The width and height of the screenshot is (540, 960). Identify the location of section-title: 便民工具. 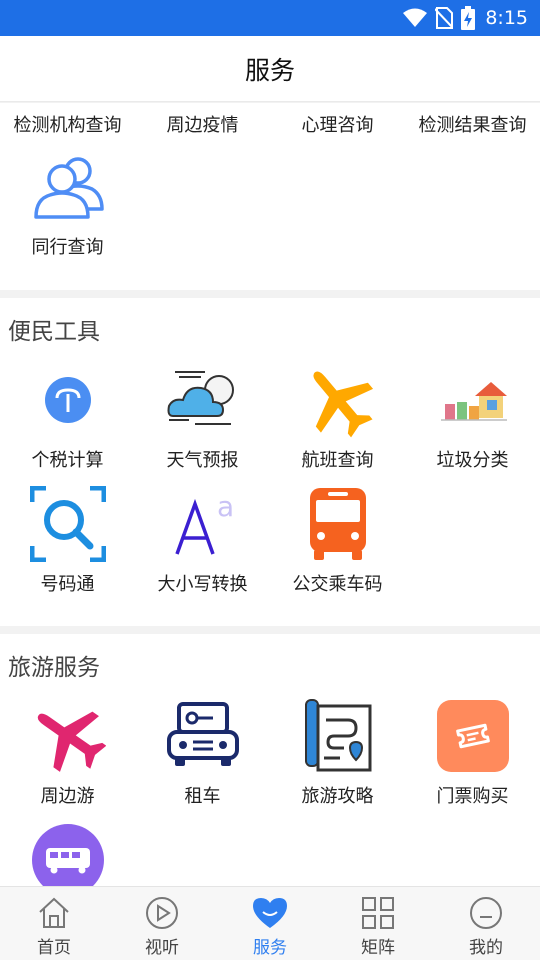
(54, 332).